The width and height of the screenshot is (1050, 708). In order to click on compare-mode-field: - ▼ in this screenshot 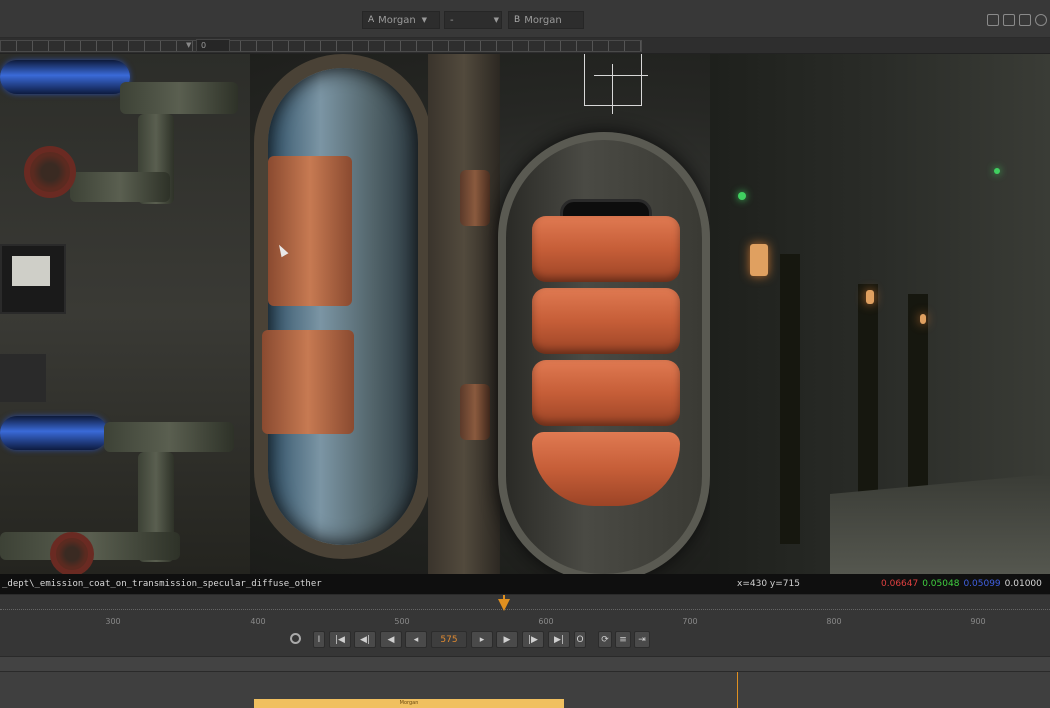, I will do `click(473, 20)`.